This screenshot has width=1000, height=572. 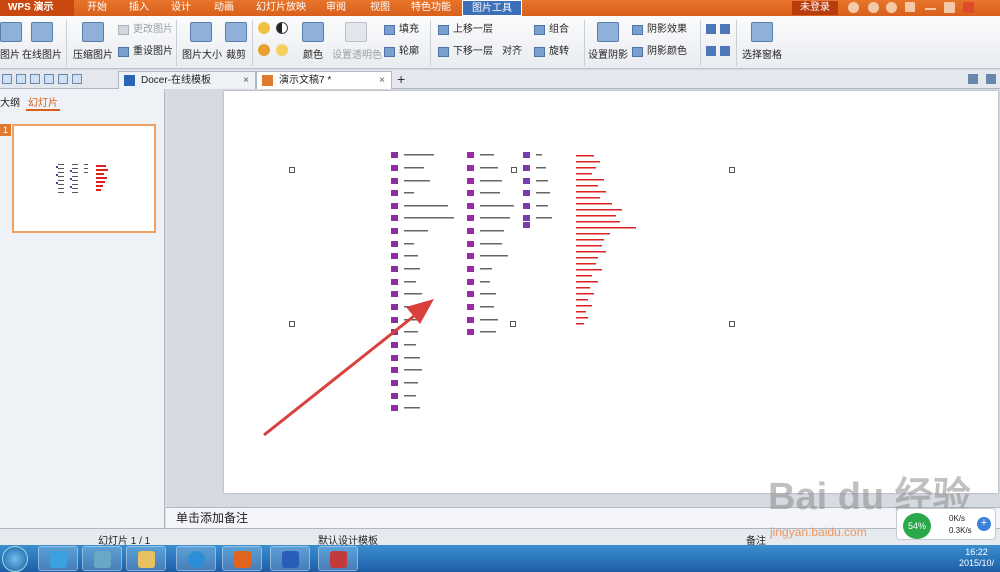 I want to click on browser-icon, so click(x=196, y=559).